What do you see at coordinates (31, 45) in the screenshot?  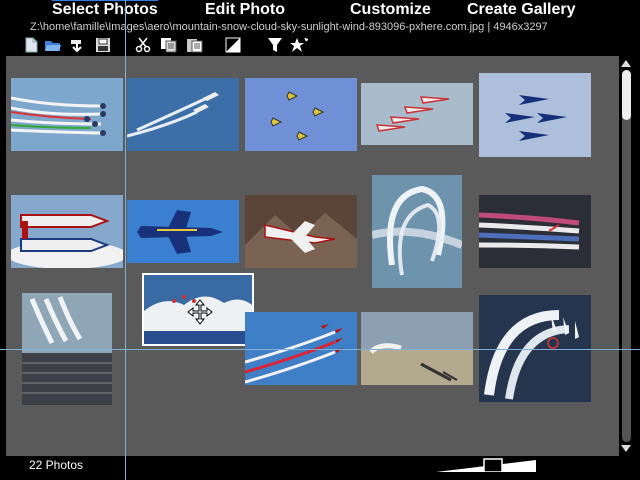 I see `new-file-icon` at bounding box center [31, 45].